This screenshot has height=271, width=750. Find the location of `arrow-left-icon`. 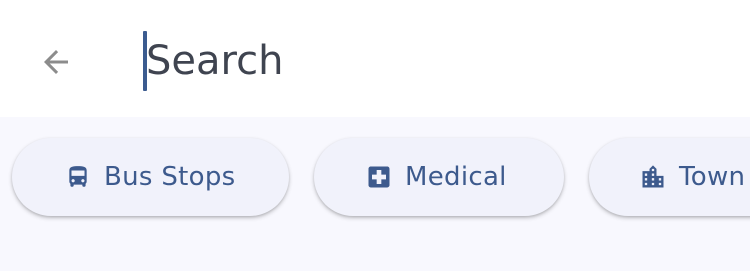

arrow-left-icon is located at coordinates (56, 62).